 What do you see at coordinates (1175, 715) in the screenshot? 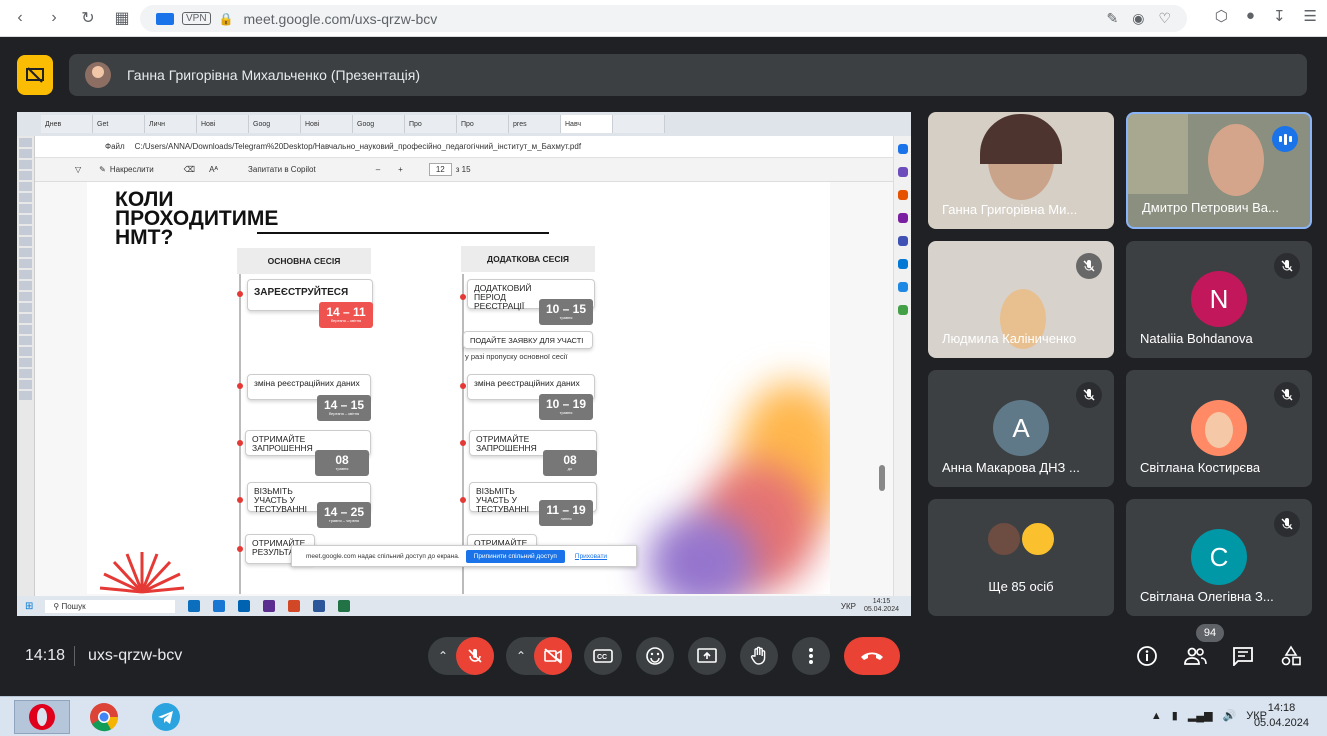
I see `tray-device-icon: ▮` at bounding box center [1175, 715].